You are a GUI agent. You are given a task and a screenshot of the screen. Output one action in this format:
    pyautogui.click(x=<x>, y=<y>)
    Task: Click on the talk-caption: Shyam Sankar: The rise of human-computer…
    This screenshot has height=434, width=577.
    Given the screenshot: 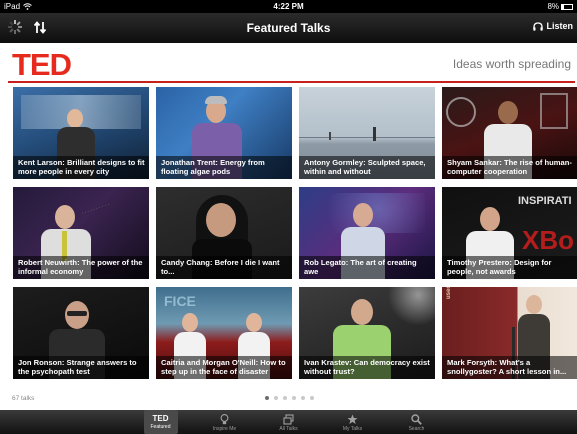 What is the action you would take?
    pyautogui.click(x=509, y=167)
    